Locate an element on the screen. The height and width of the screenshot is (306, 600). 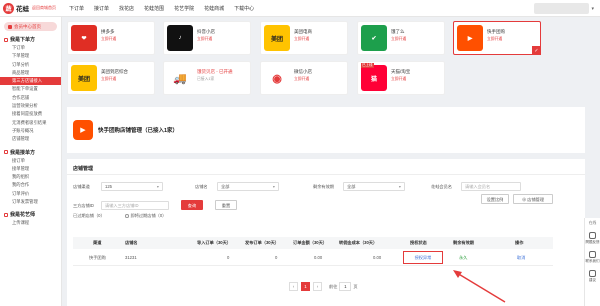
col-header: 操作 is located at coordinates (519, 242).